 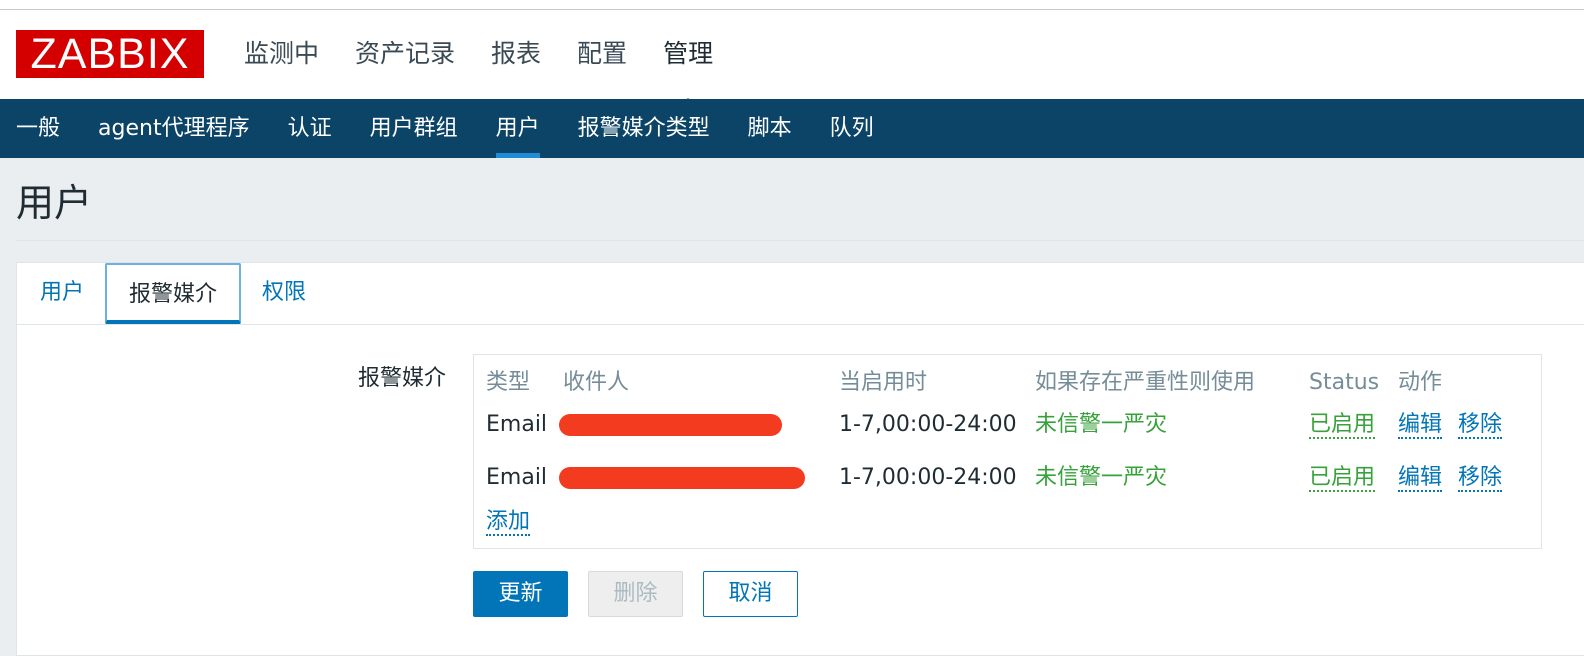 What do you see at coordinates (800, 294) in the screenshot?
I see `form-tabs: 用户 报警媒介 权限` at bounding box center [800, 294].